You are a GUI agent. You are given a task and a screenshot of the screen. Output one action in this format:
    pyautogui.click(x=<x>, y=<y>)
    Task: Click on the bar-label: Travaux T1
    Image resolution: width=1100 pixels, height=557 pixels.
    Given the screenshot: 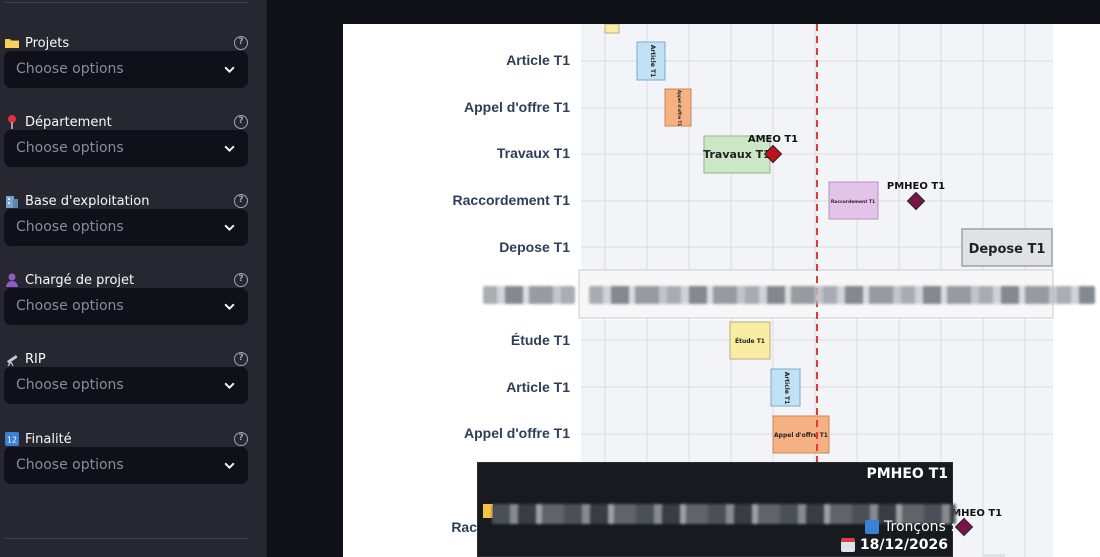 What is the action you would take?
    pyautogui.click(x=737, y=154)
    